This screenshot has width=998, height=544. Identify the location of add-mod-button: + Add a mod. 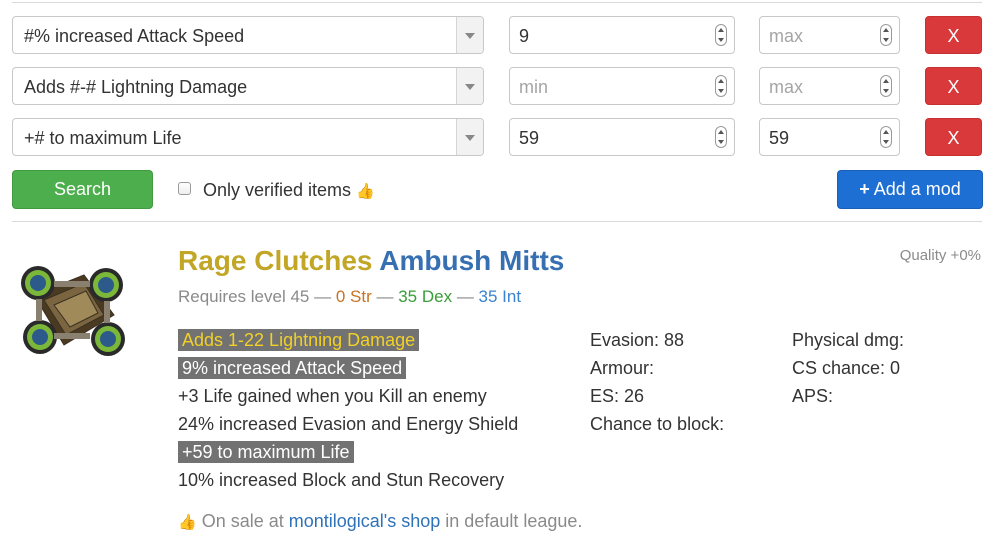
(910, 189).